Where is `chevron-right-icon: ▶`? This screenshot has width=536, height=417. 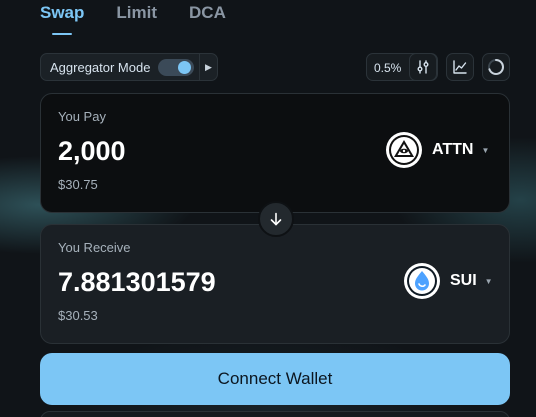
chevron-right-icon: ▶ is located at coordinates (208, 66).